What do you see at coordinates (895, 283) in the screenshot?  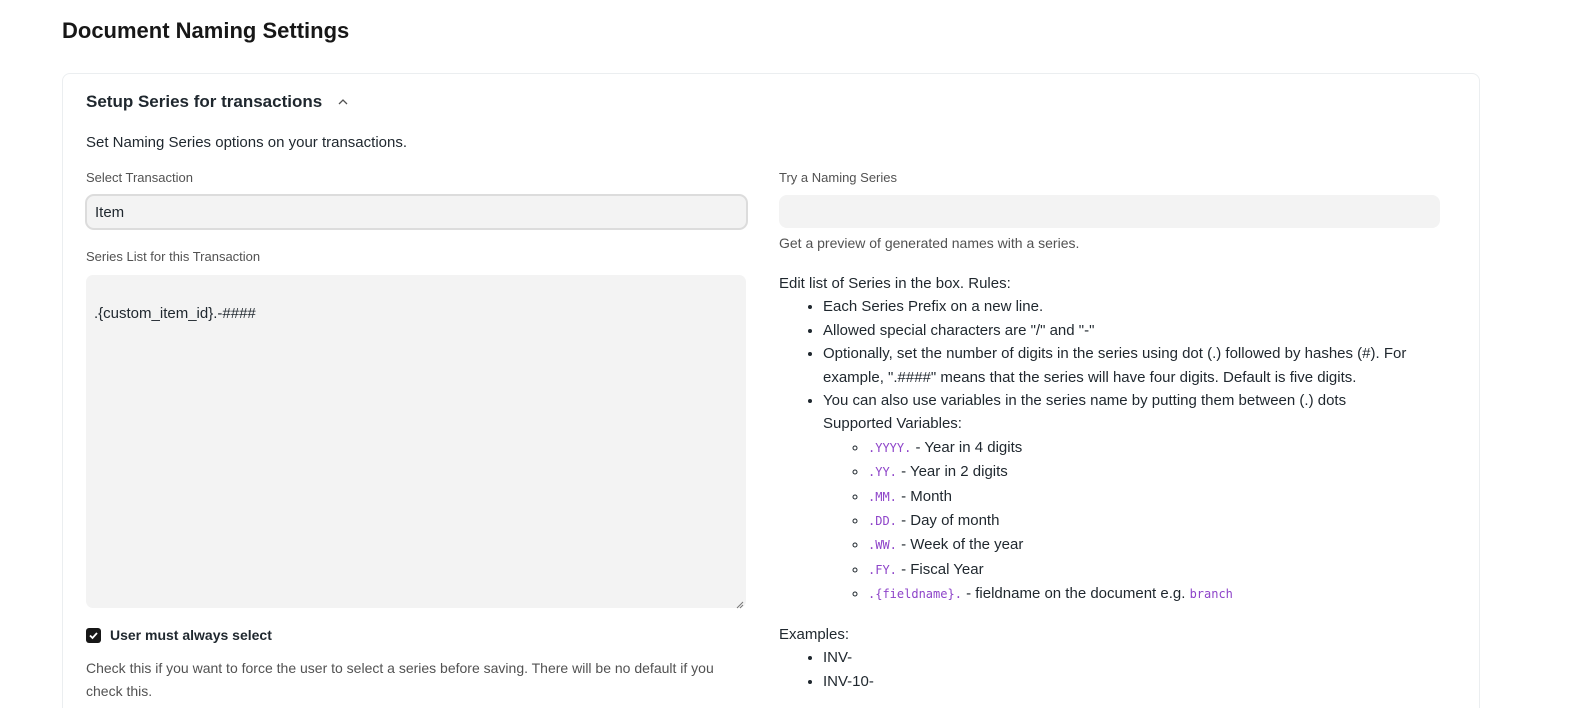 I see `rules-title: Edit list of Series in the box. Rules:` at bounding box center [895, 283].